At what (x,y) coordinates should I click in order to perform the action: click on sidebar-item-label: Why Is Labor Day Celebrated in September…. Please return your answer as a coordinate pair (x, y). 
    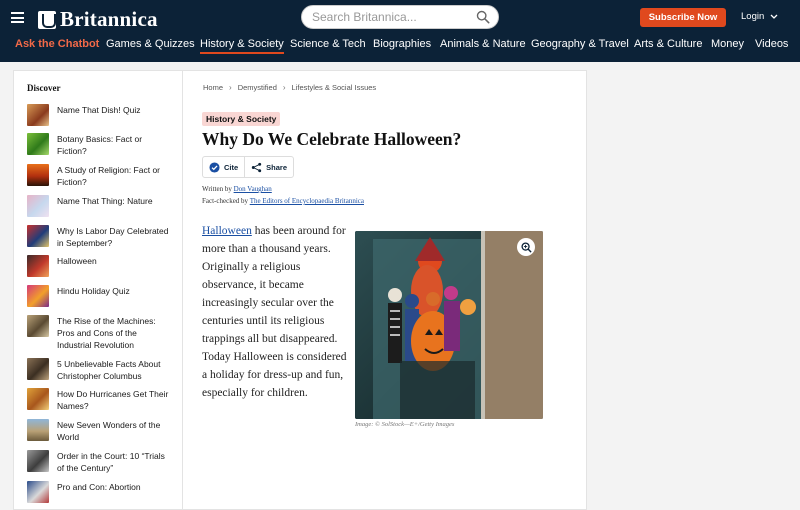
    Looking at the image, I should click on (113, 237).